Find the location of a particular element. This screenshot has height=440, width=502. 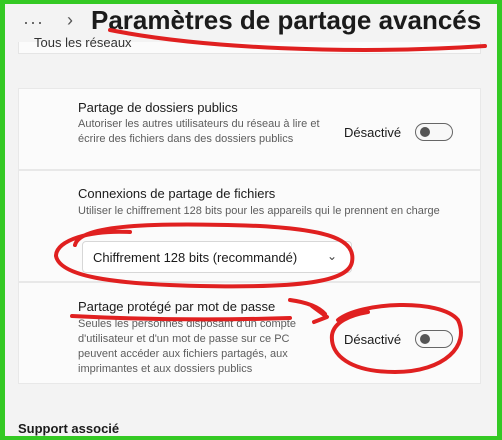

section-all-networks: Tous les réseaux is located at coordinates (249, 44).